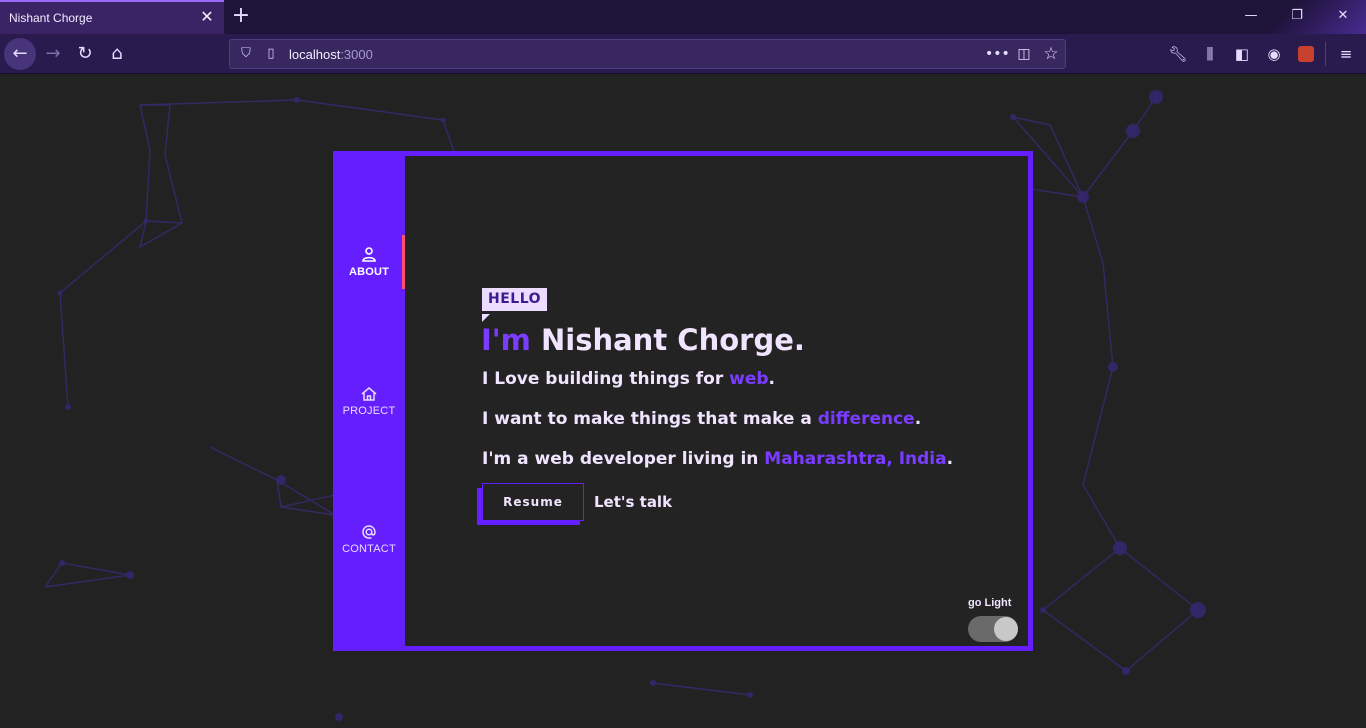 Image resolution: width=1366 pixels, height=728 pixels. What do you see at coordinates (246, 54) in the screenshot?
I see `shield-icon: ⛉` at bounding box center [246, 54].